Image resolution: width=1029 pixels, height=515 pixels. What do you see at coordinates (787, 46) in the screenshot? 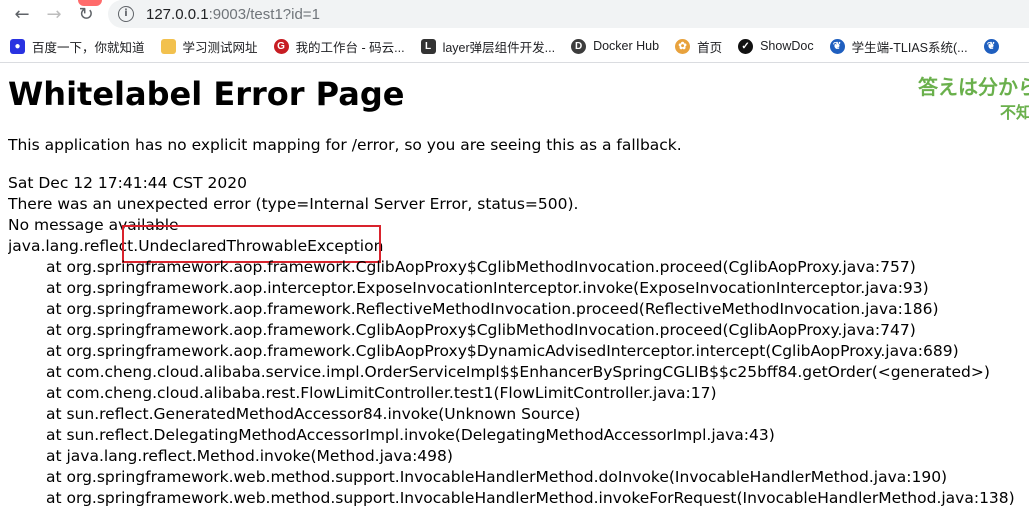
I see `bookmark-label: ShowDoc` at bounding box center [787, 46].